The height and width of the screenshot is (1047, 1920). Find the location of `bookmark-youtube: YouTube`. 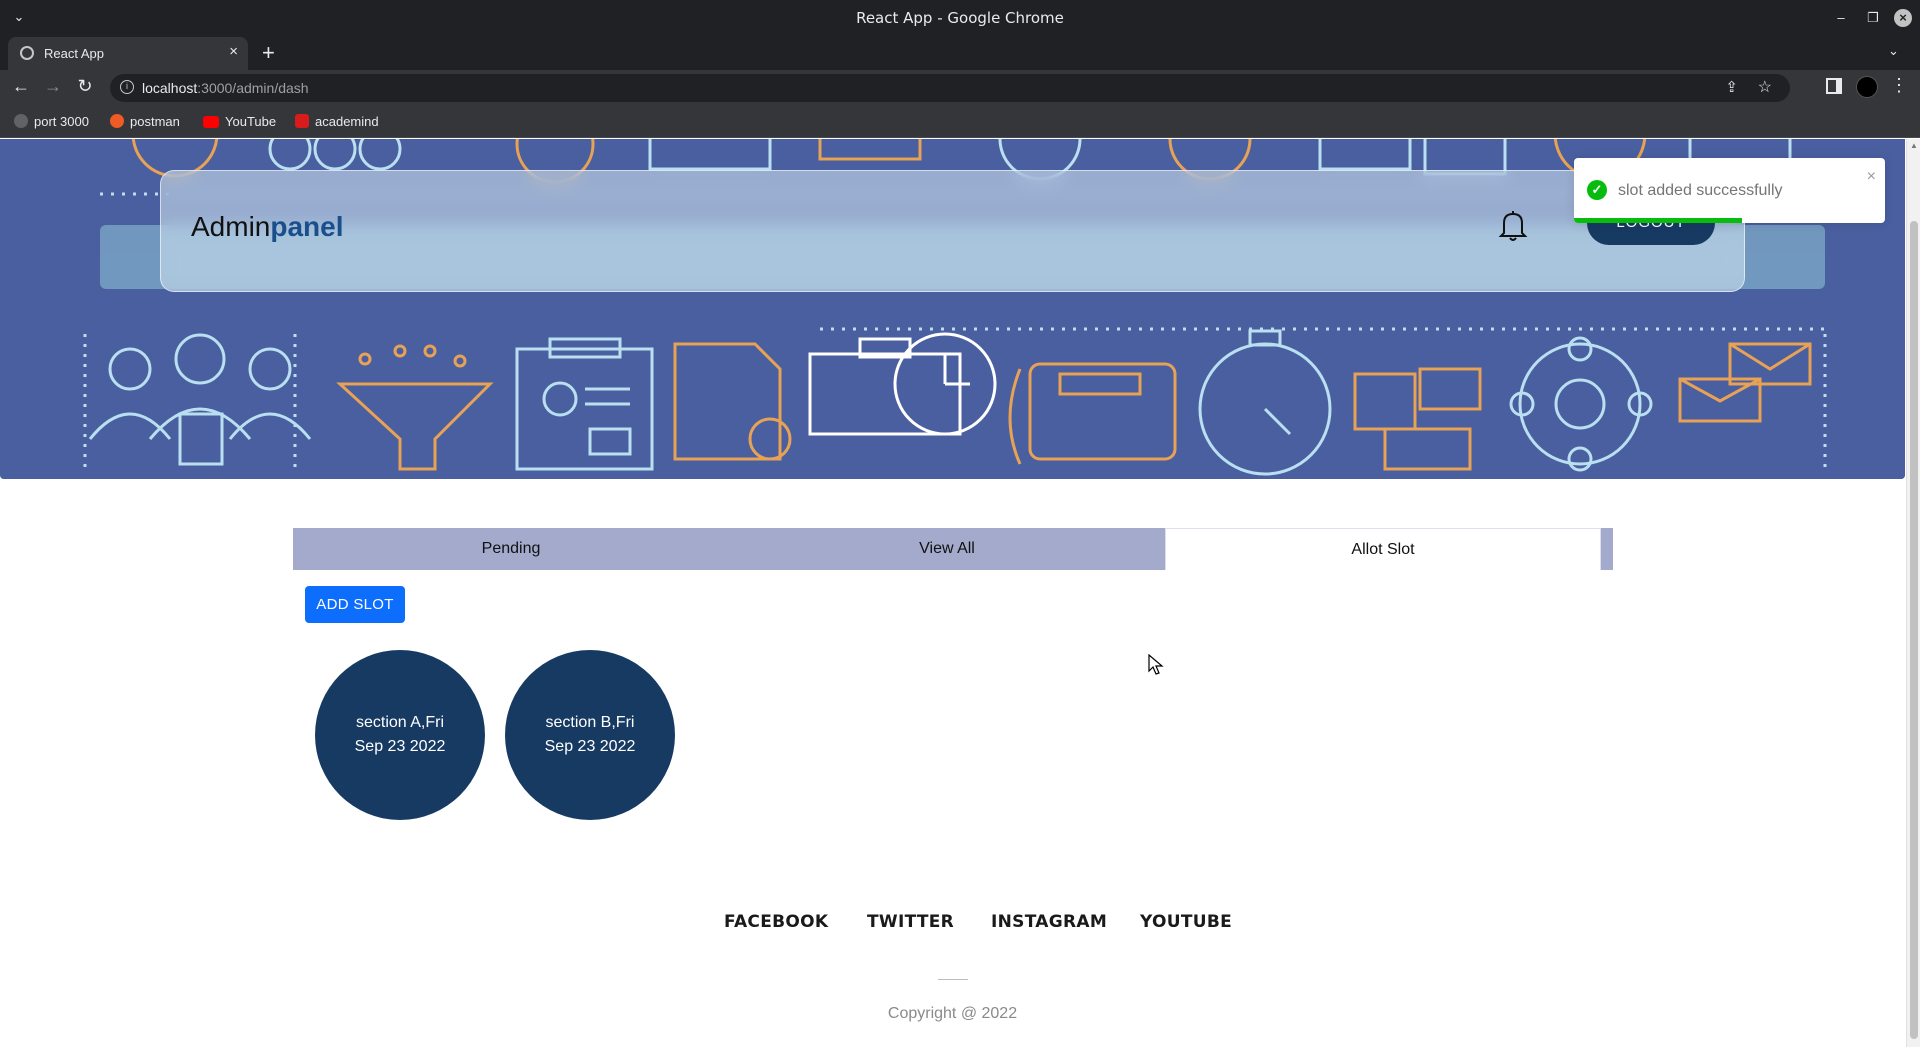

bookmark-youtube: YouTube is located at coordinates (239, 122).